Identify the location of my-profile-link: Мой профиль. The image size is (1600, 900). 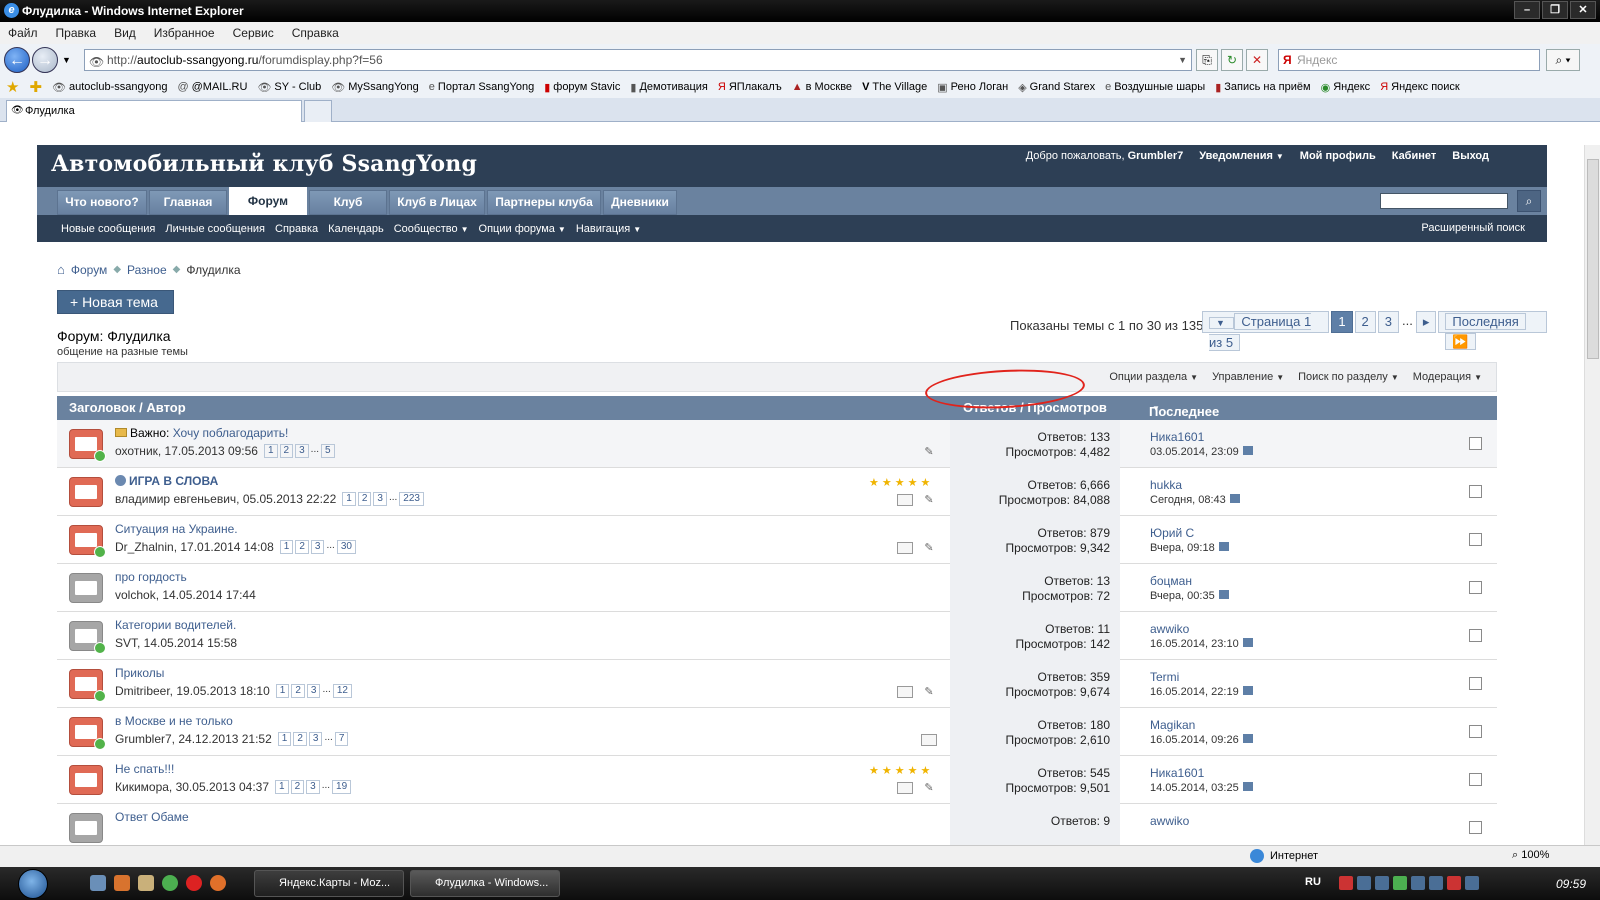
(1338, 156).